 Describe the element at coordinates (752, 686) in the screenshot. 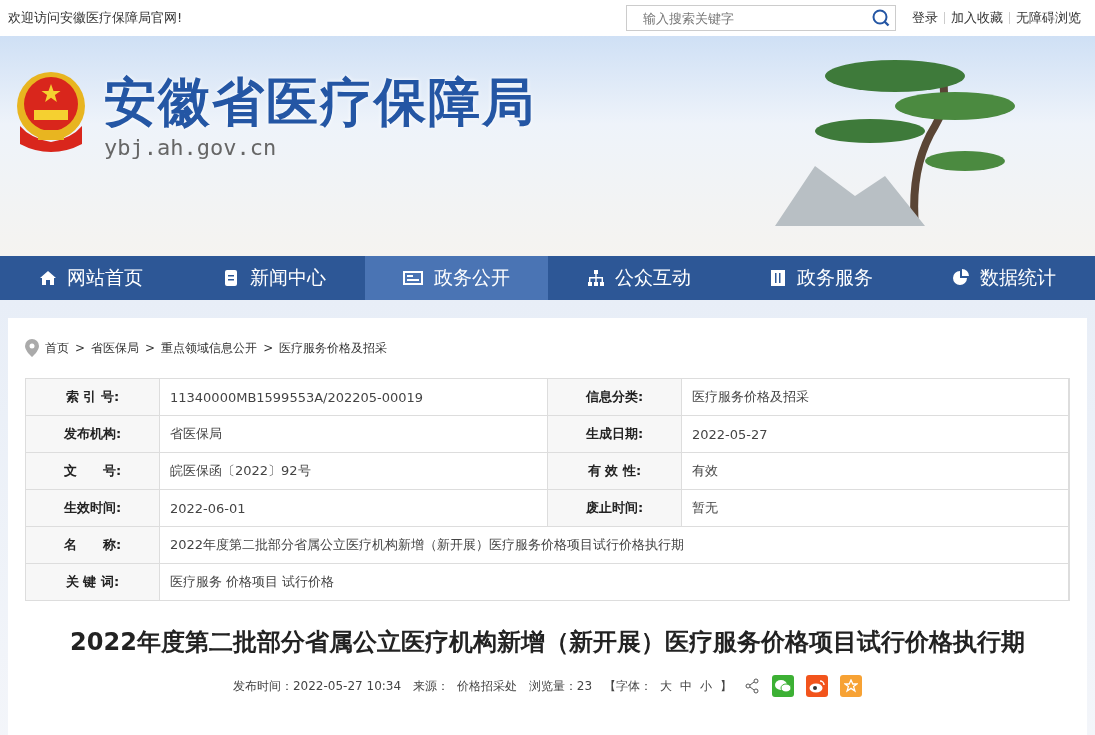

I see `share-icon` at that location.